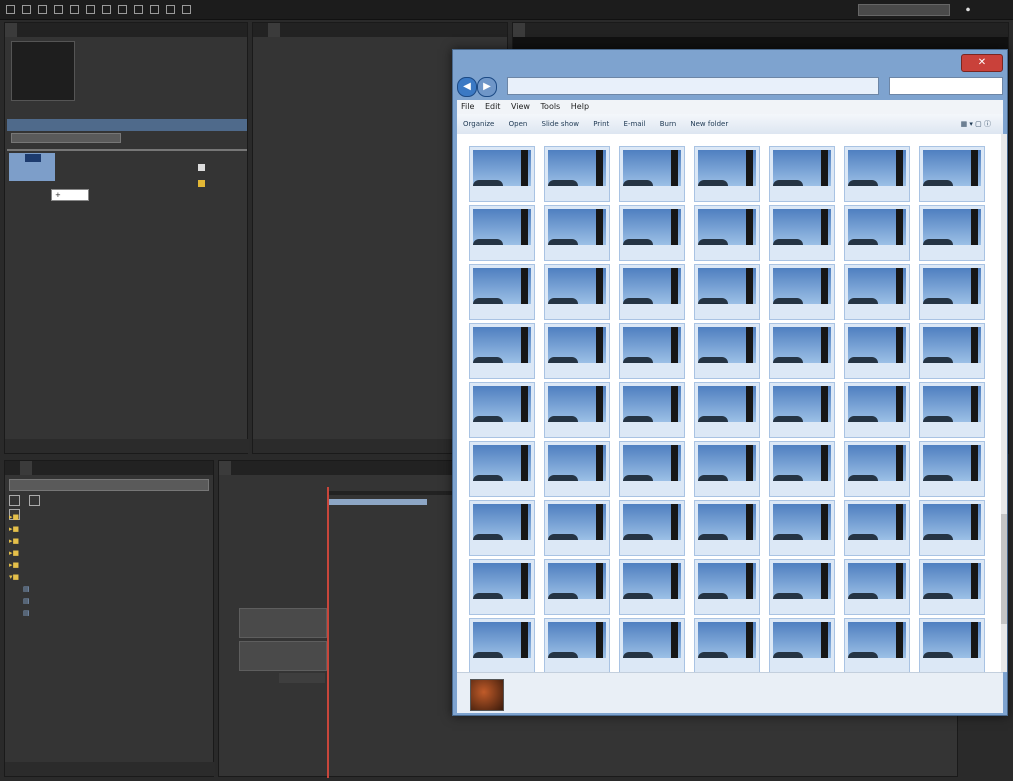  I want to click on tab-program, so click(519, 30).